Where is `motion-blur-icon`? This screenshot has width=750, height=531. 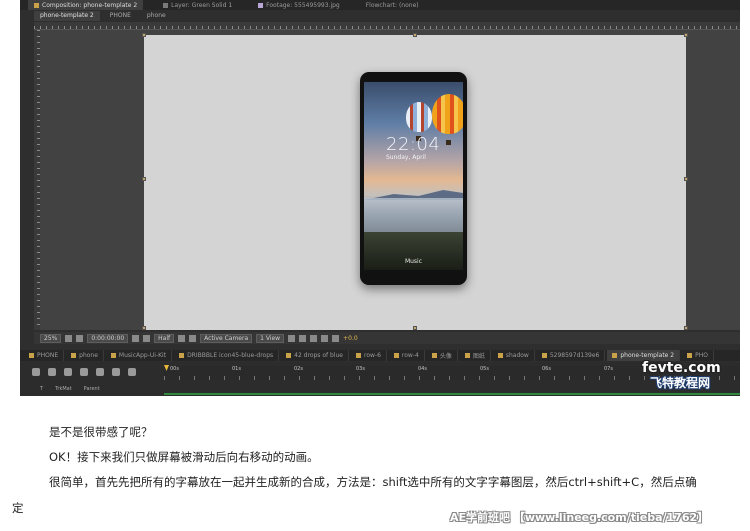 motion-blur-icon is located at coordinates (116, 372).